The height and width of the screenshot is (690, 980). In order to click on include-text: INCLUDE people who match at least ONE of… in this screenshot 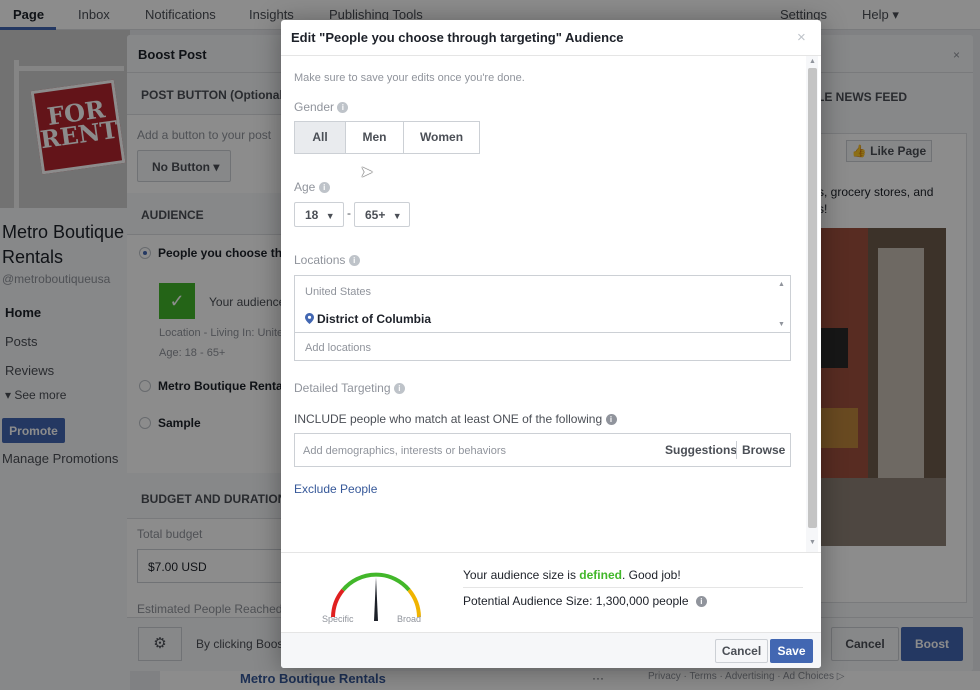, I will do `click(448, 419)`.